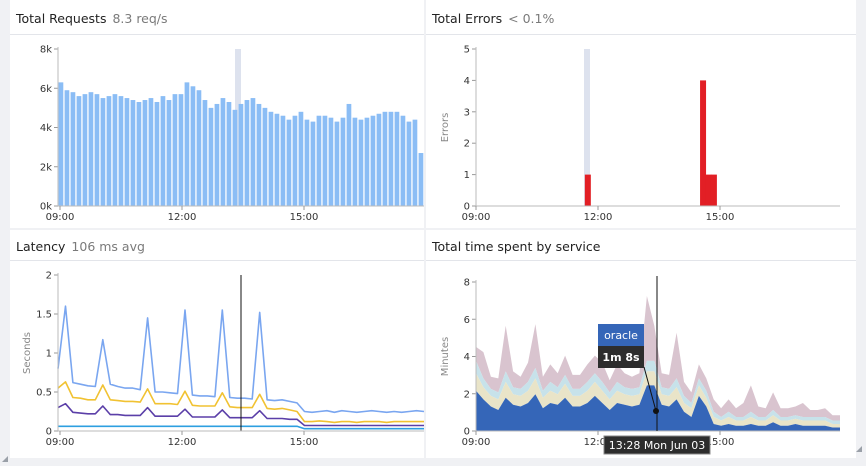 The width and height of the screenshot is (866, 466). Describe the element at coordinates (46, 207) in the screenshot. I see `y-tick-label: 0k` at that location.